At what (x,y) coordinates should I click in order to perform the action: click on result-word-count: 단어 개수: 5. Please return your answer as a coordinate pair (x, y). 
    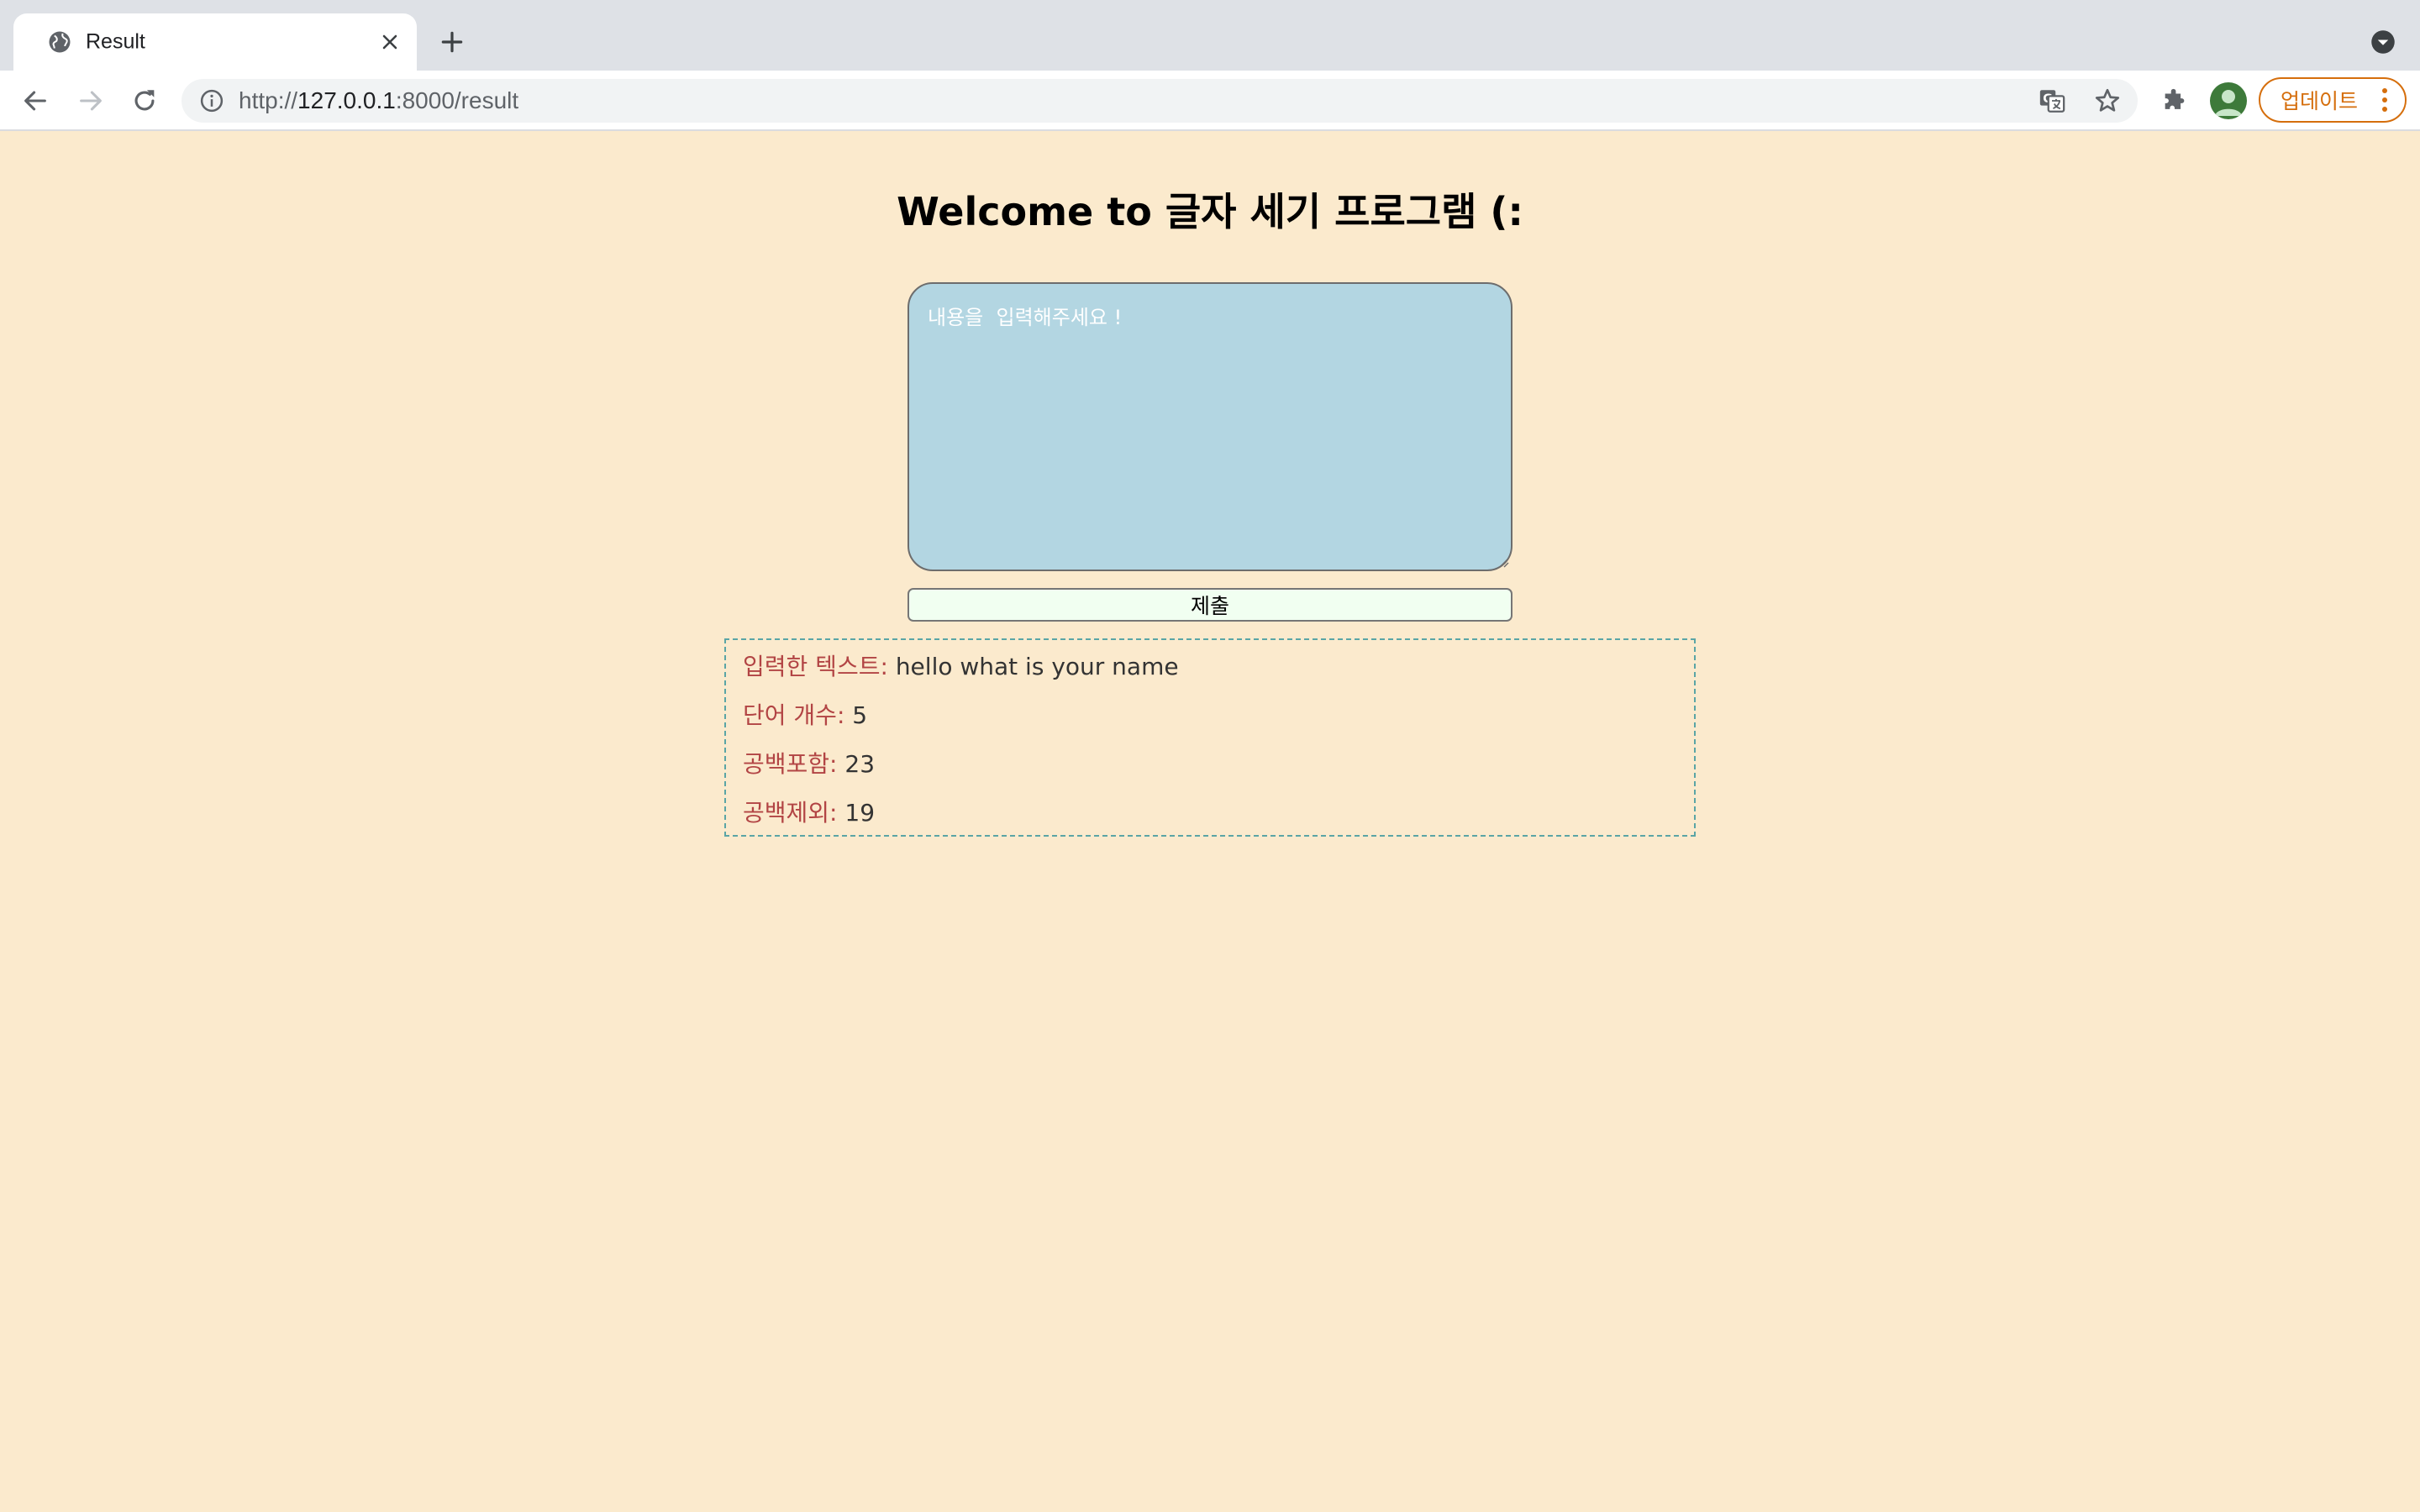
    Looking at the image, I should click on (805, 714).